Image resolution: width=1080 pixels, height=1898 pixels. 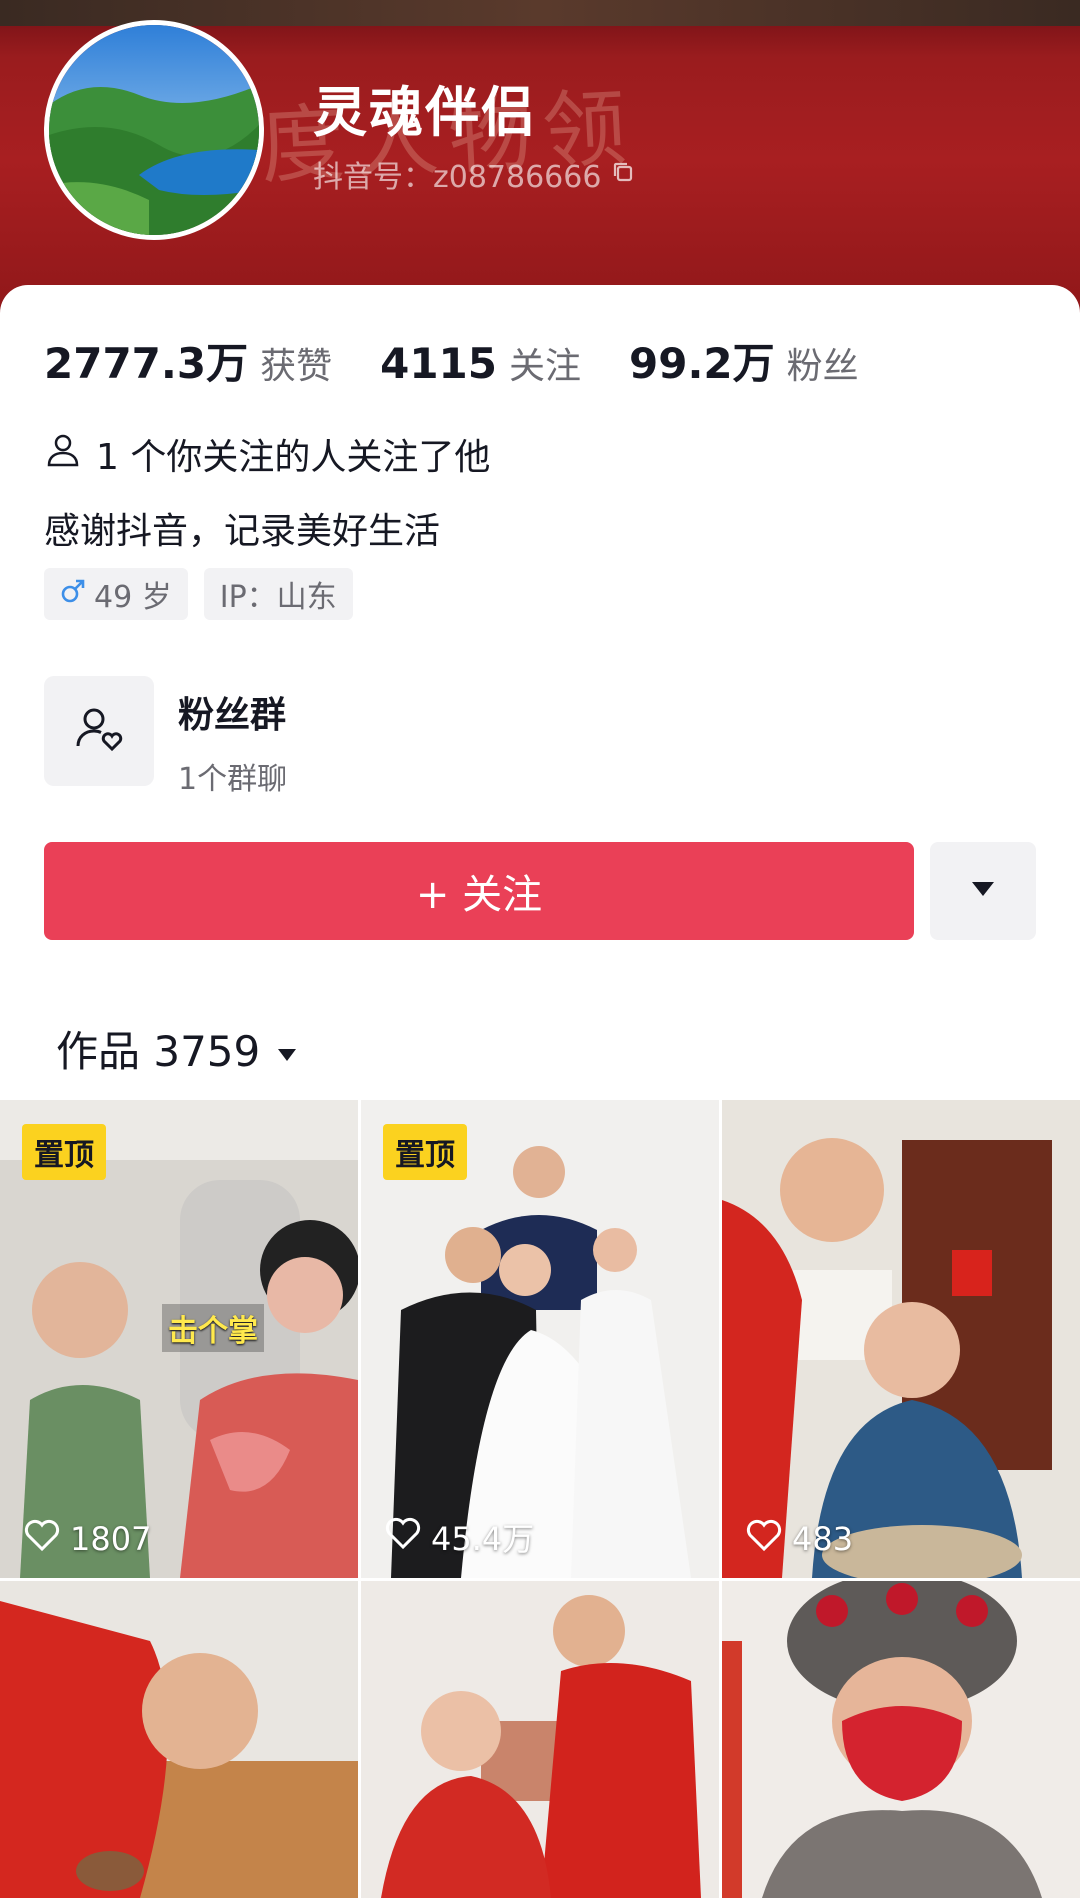 I want to click on copy-icon, so click(x=623, y=174).